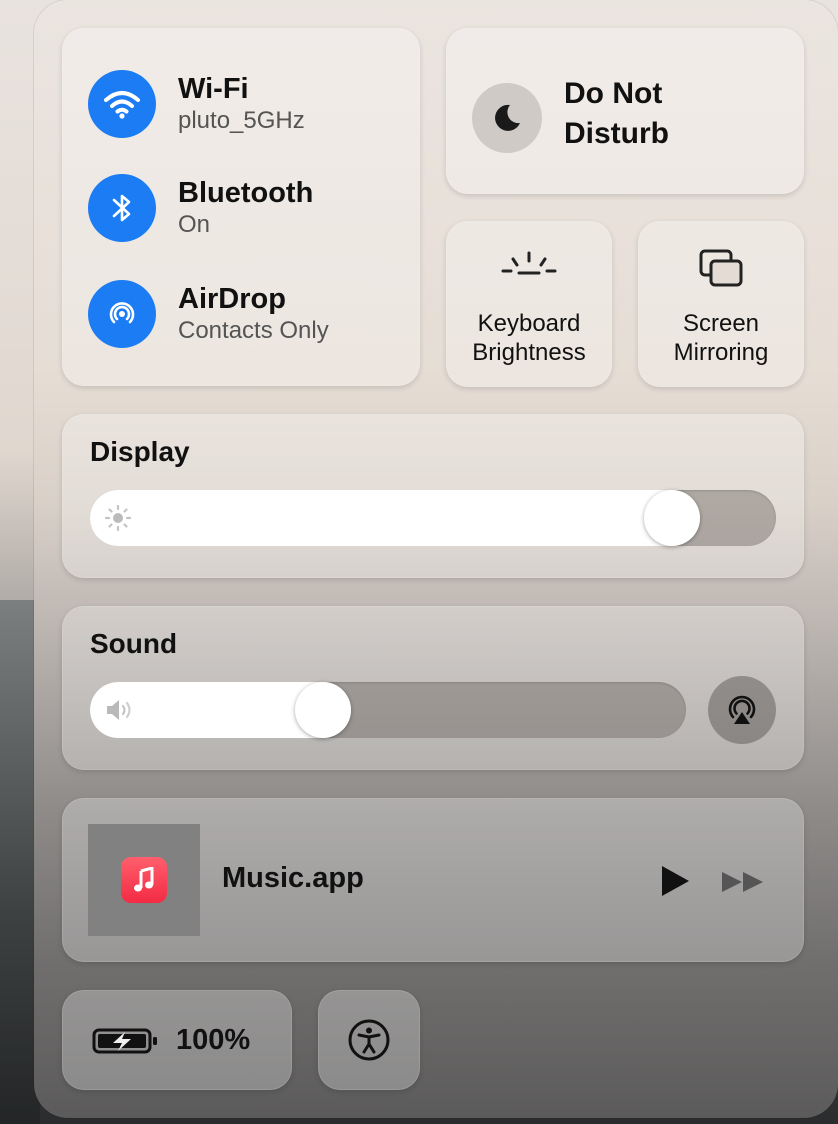 This screenshot has width=838, height=1124. I want to click on airdrop-status: Contacts Only, so click(253, 330).